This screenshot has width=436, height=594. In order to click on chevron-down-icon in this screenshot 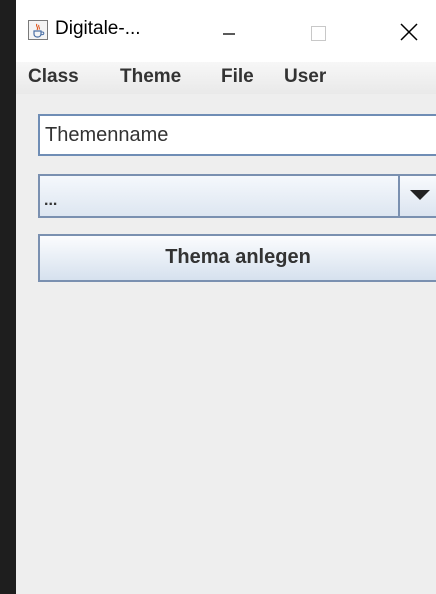, I will do `click(420, 195)`.